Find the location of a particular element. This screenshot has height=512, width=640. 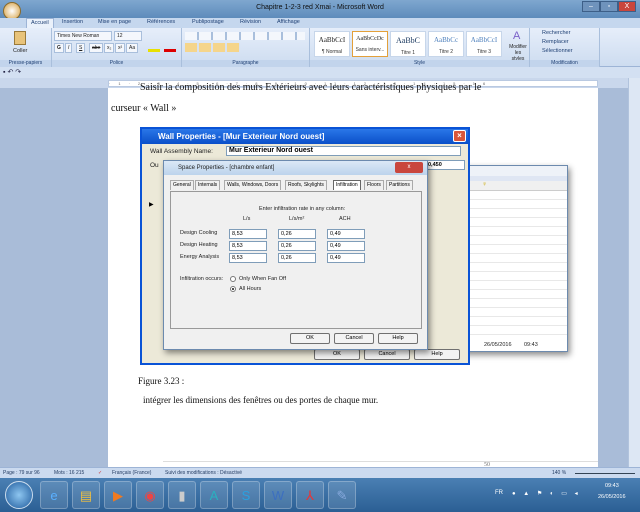

font-color-icon is located at coordinates (170, 47).